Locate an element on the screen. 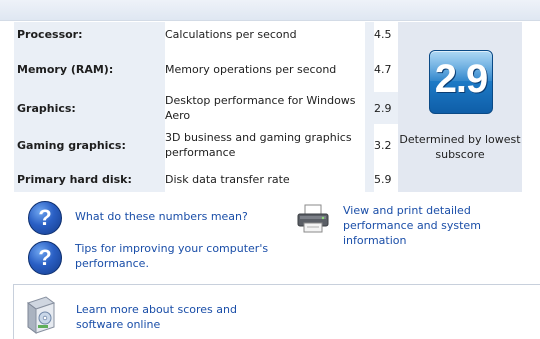  component-description: Disk data transfer rate is located at coordinates (265, 179).